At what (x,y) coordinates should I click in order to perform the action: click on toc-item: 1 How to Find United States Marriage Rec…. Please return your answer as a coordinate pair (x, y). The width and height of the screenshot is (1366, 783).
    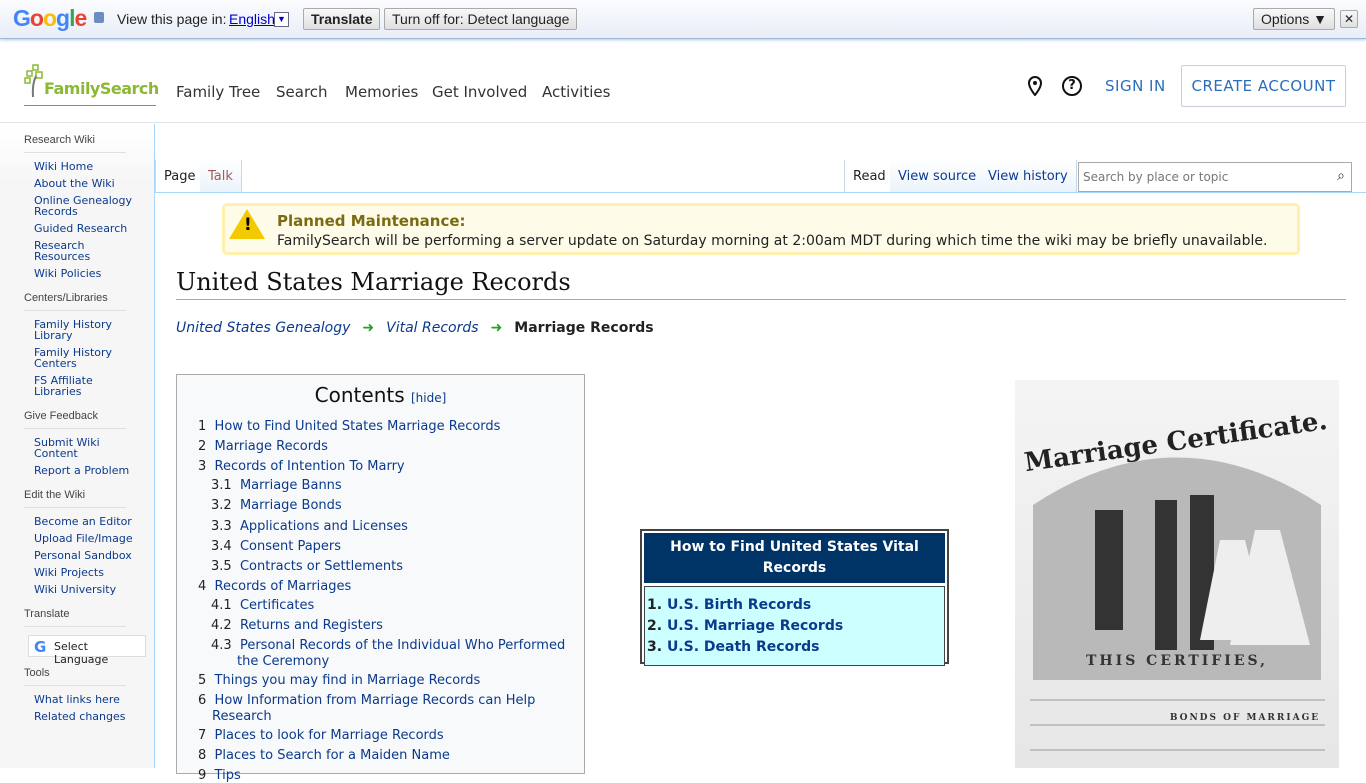
    Looking at the image, I should click on (349, 426).